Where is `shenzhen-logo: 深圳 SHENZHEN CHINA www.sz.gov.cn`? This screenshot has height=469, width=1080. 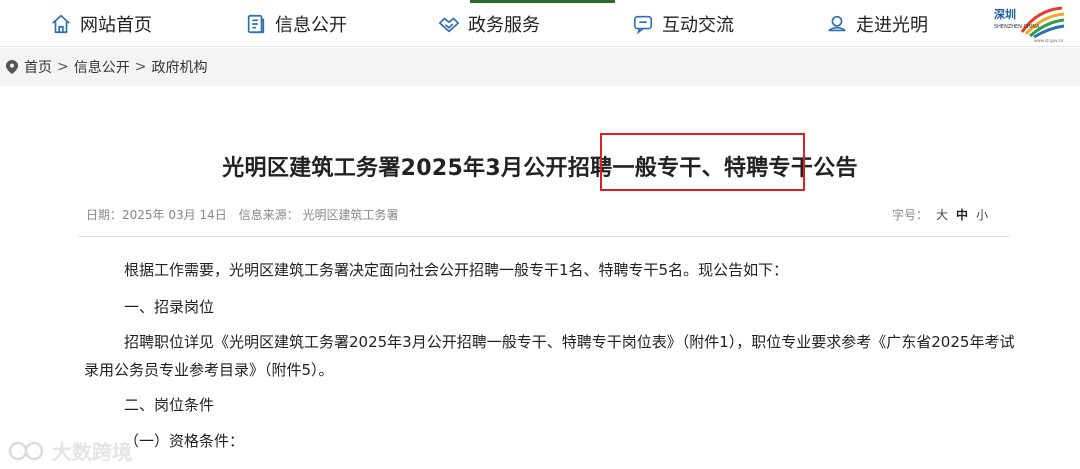
shenzhen-logo: 深圳 SHENZHEN CHINA www.sz.gov.cn is located at coordinates (1029, 24).